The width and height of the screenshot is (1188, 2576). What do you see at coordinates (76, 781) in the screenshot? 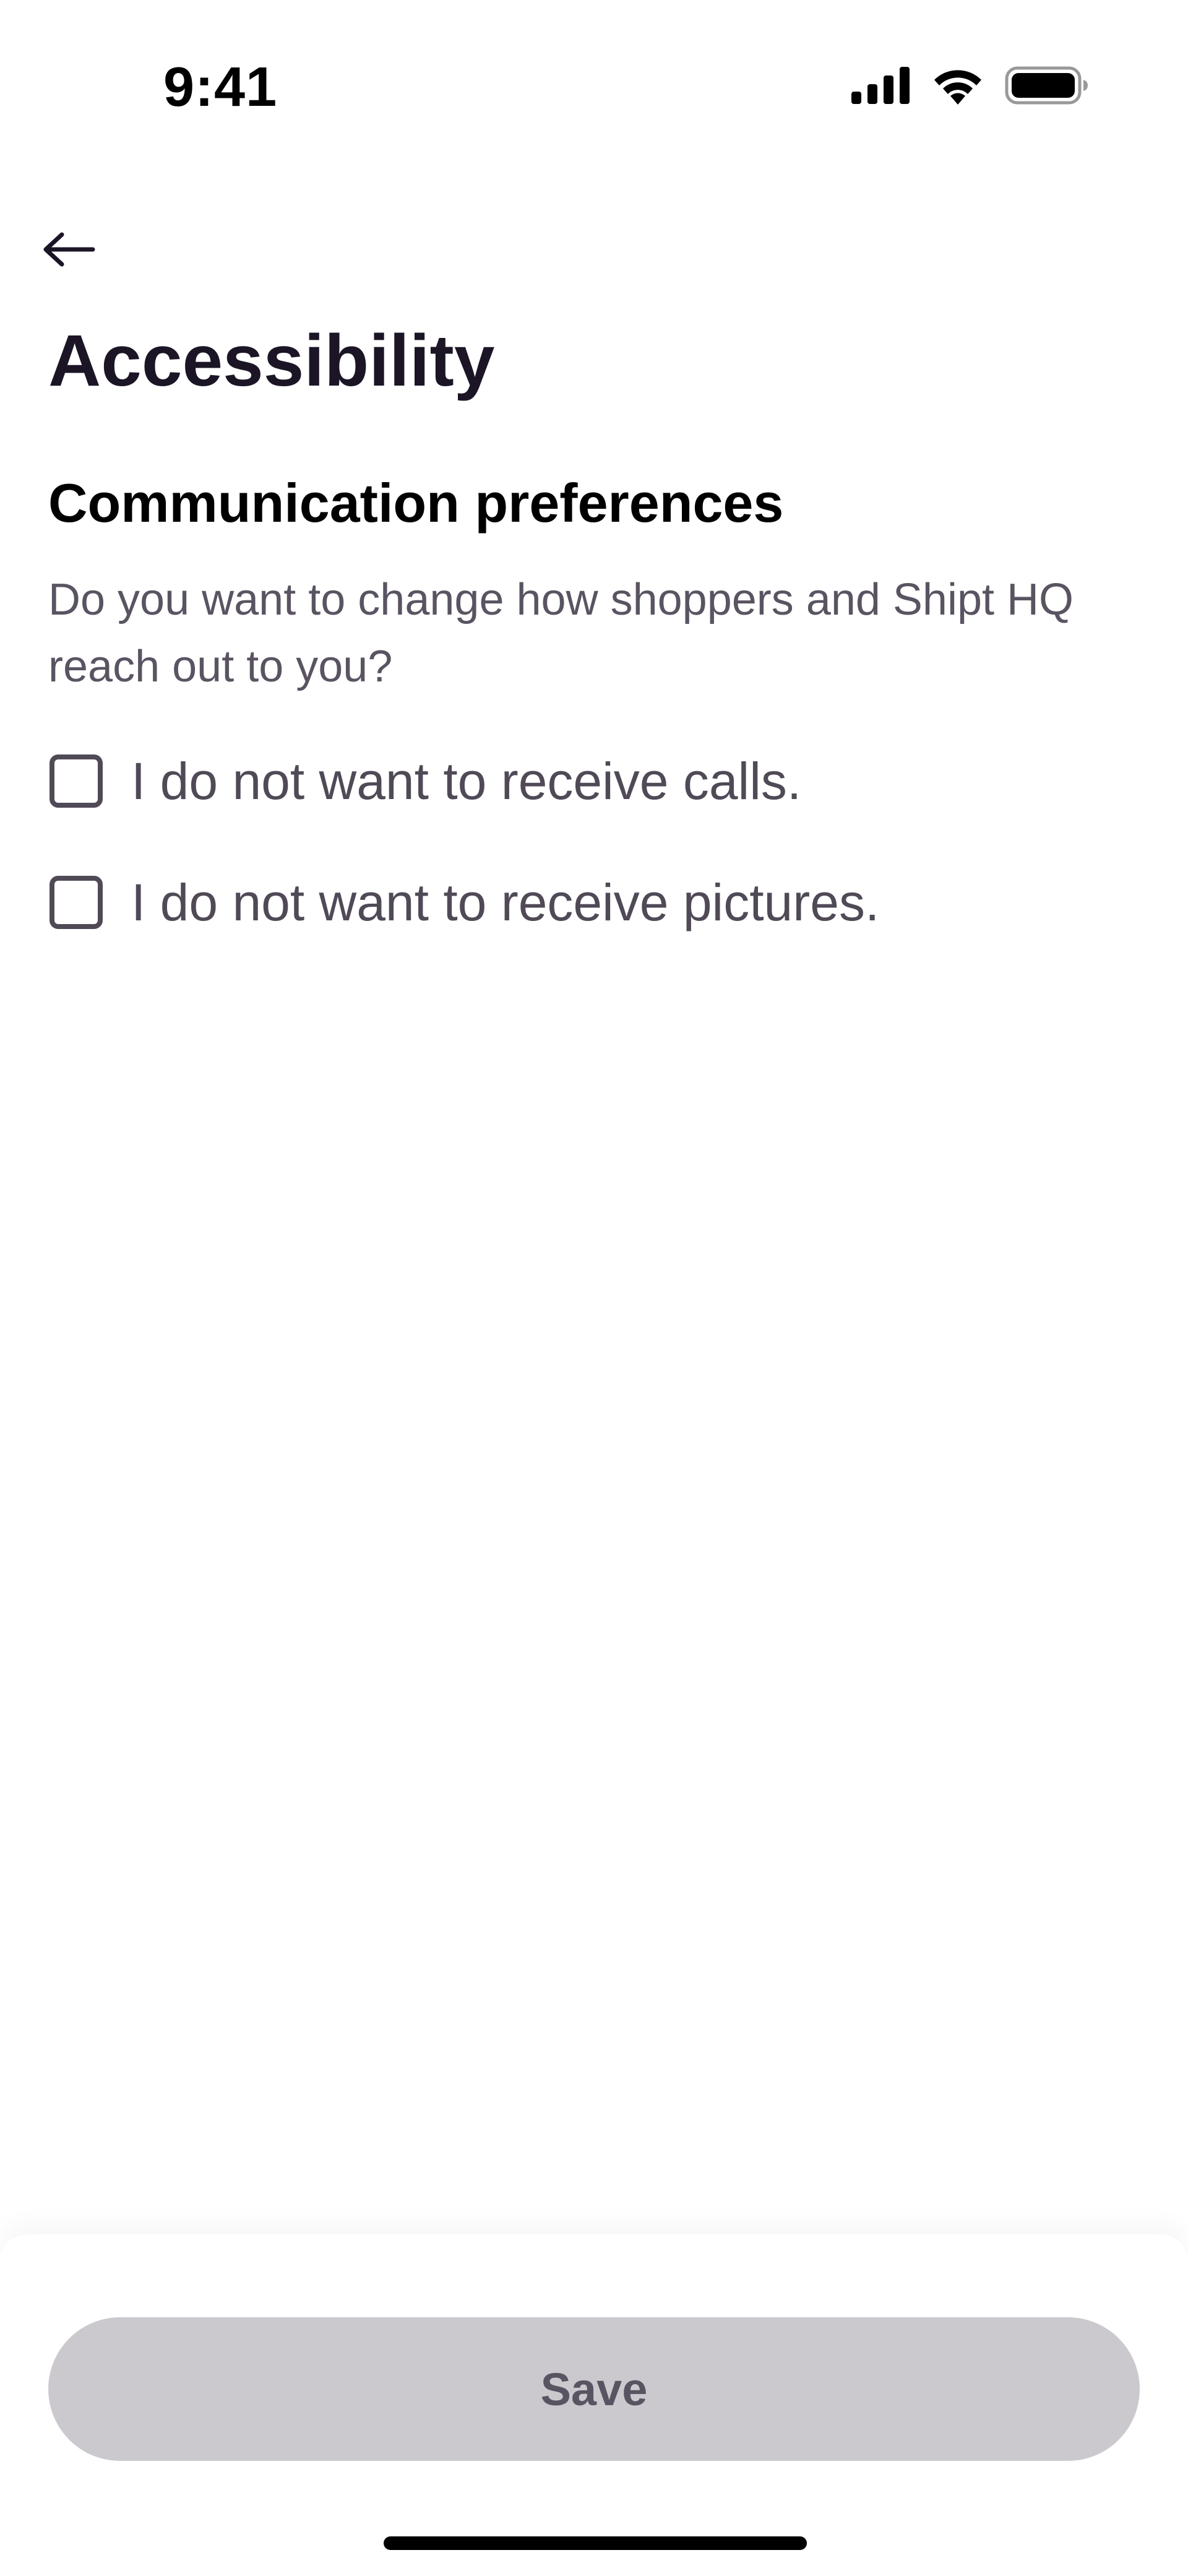
I see `no-calls-checkbox` at bounding box center [76, 781].